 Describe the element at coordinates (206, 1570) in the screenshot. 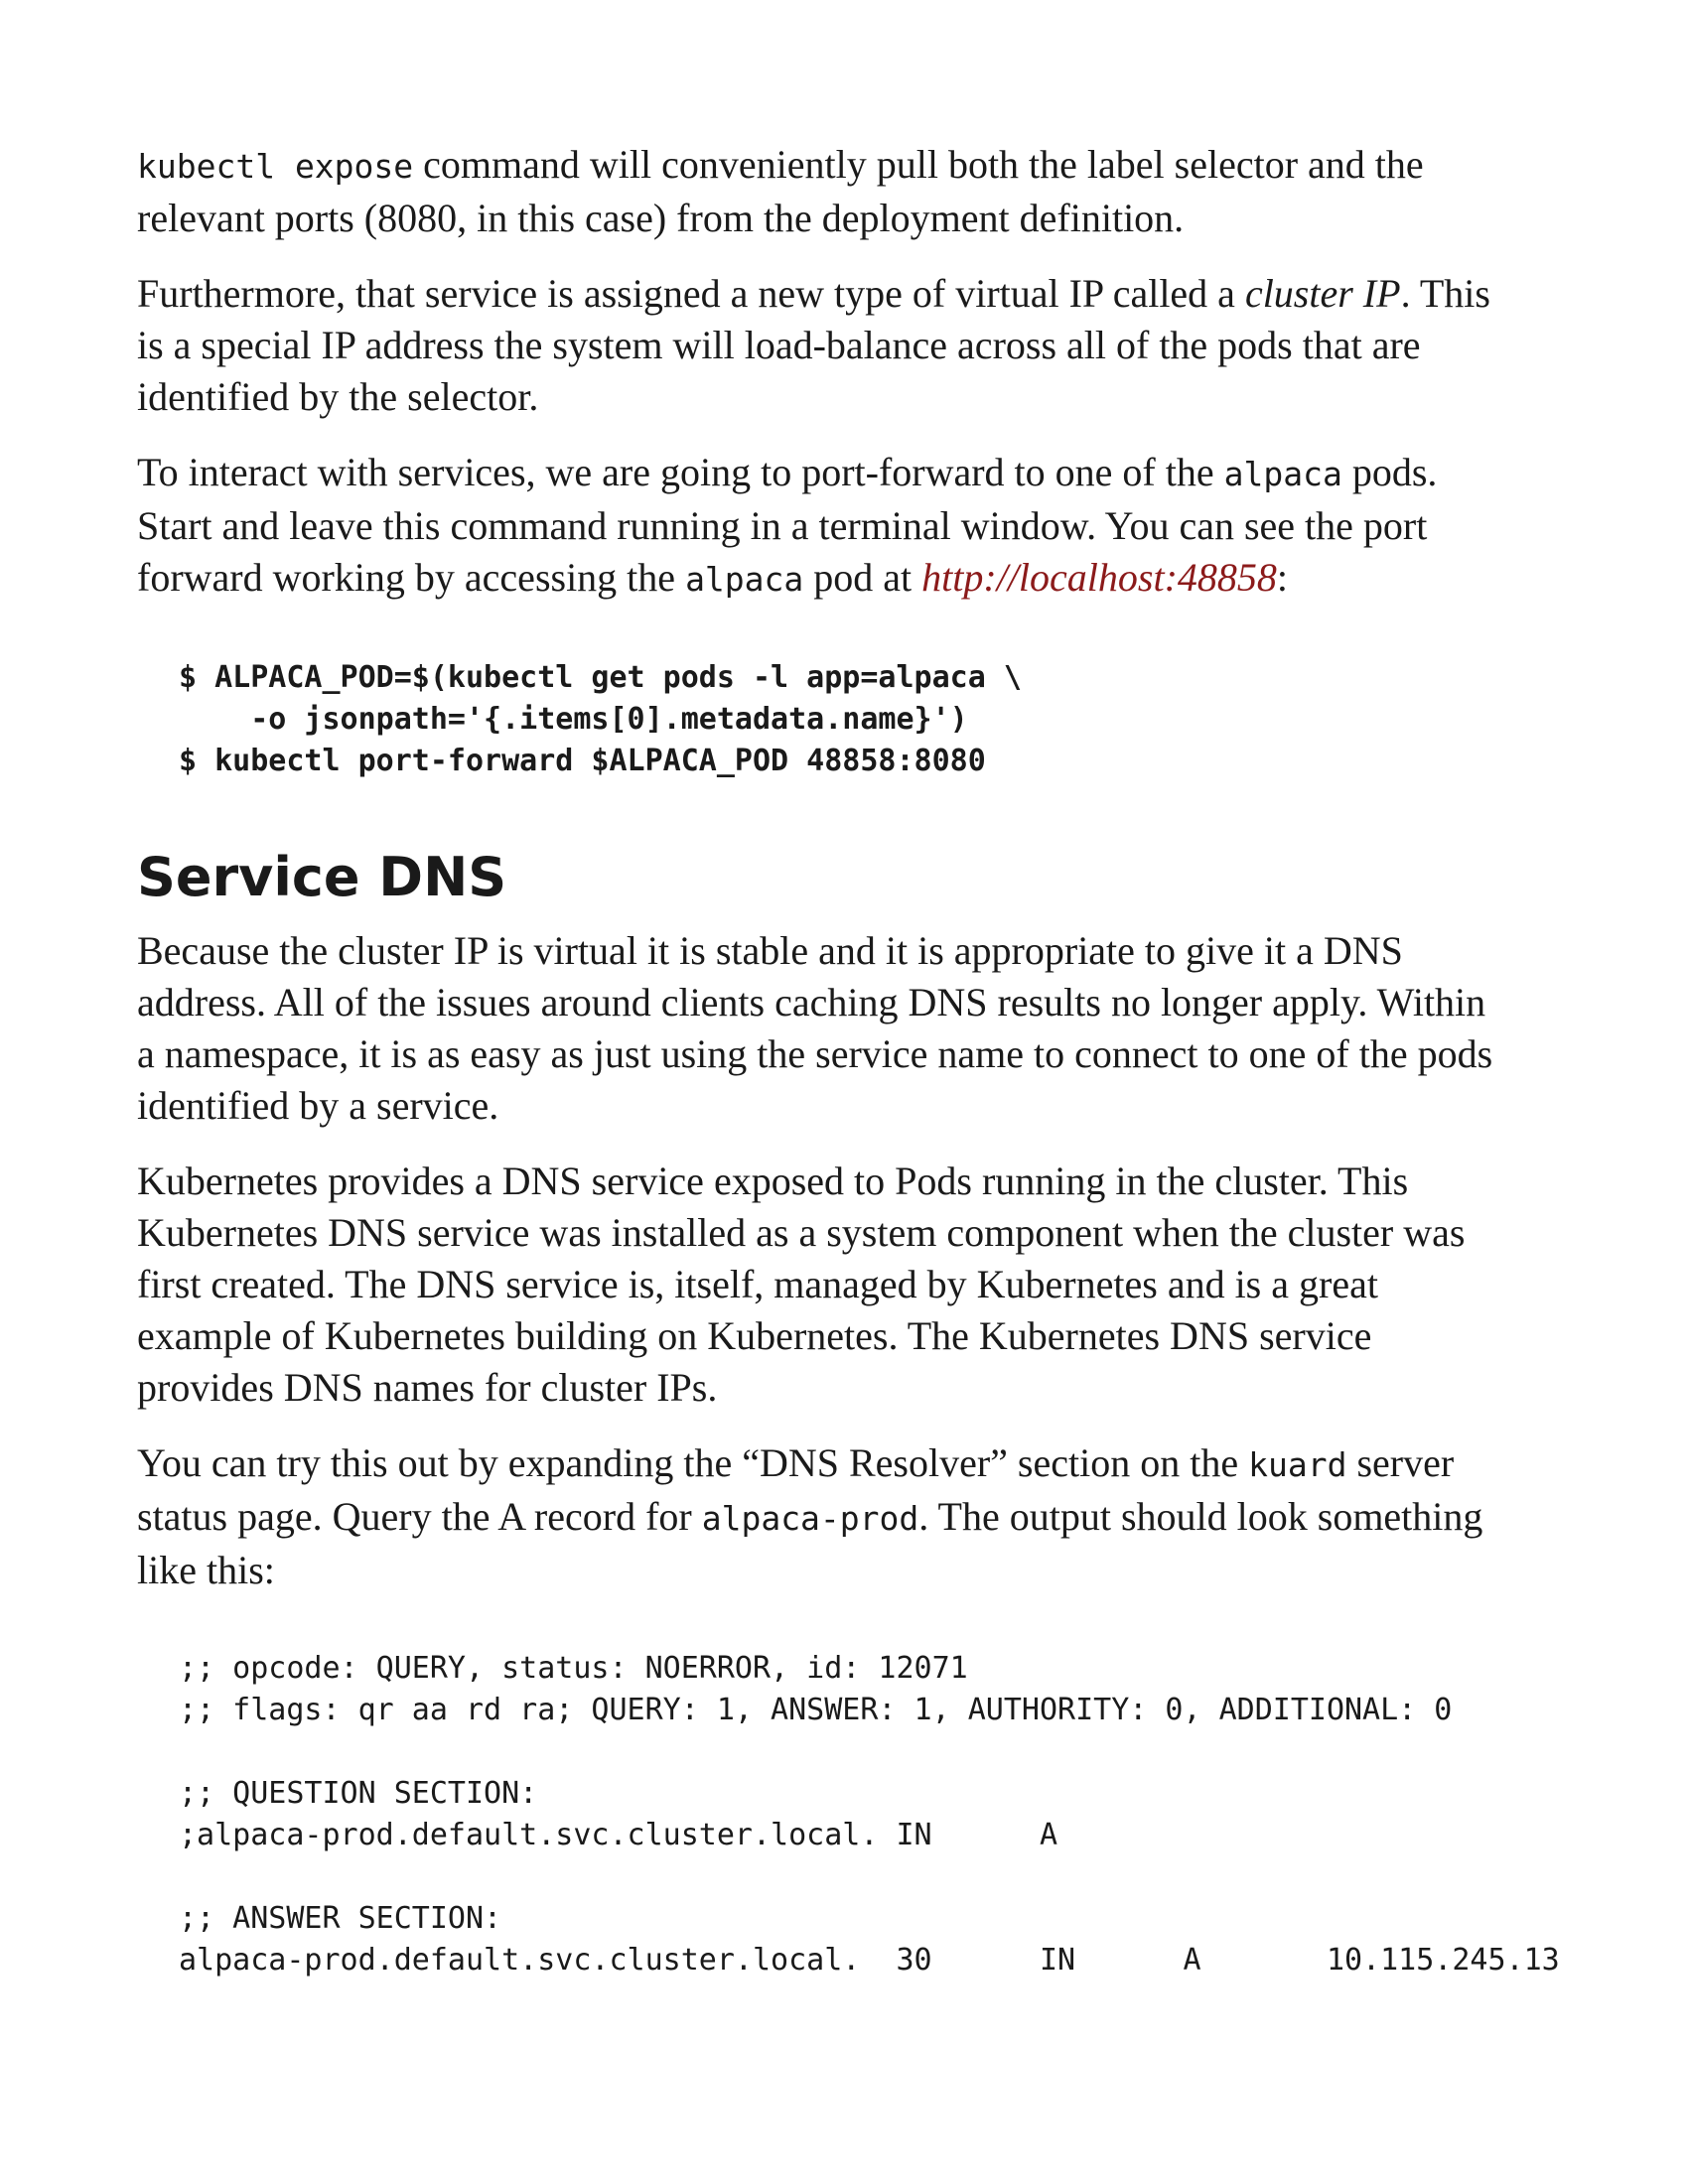

I see `text-line: like this:` at that location.